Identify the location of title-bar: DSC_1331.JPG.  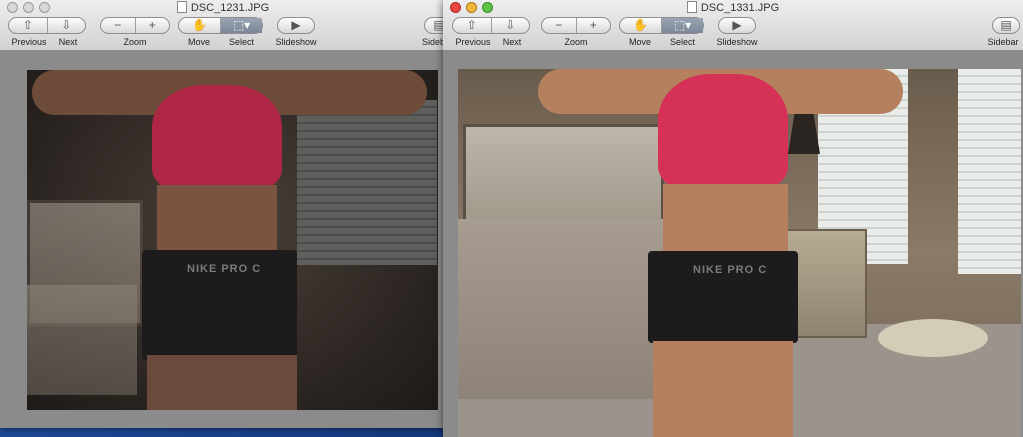
(733, 8).